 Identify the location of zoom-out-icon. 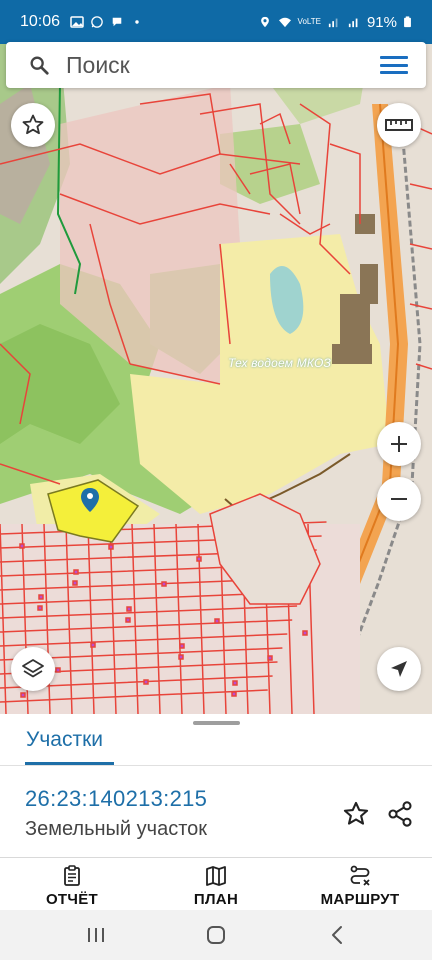
(399, 499).